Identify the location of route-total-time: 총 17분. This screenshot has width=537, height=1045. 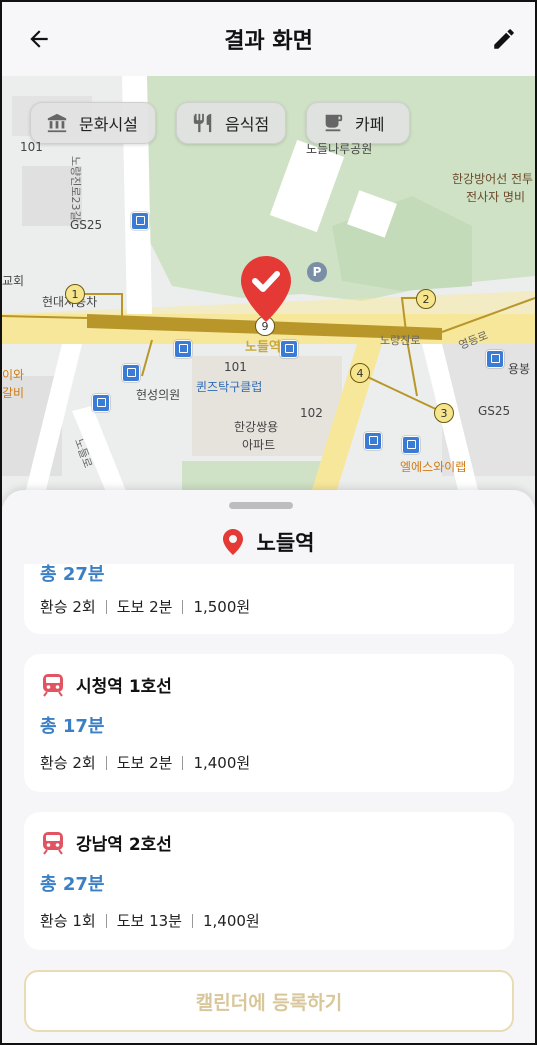
(72, 726).